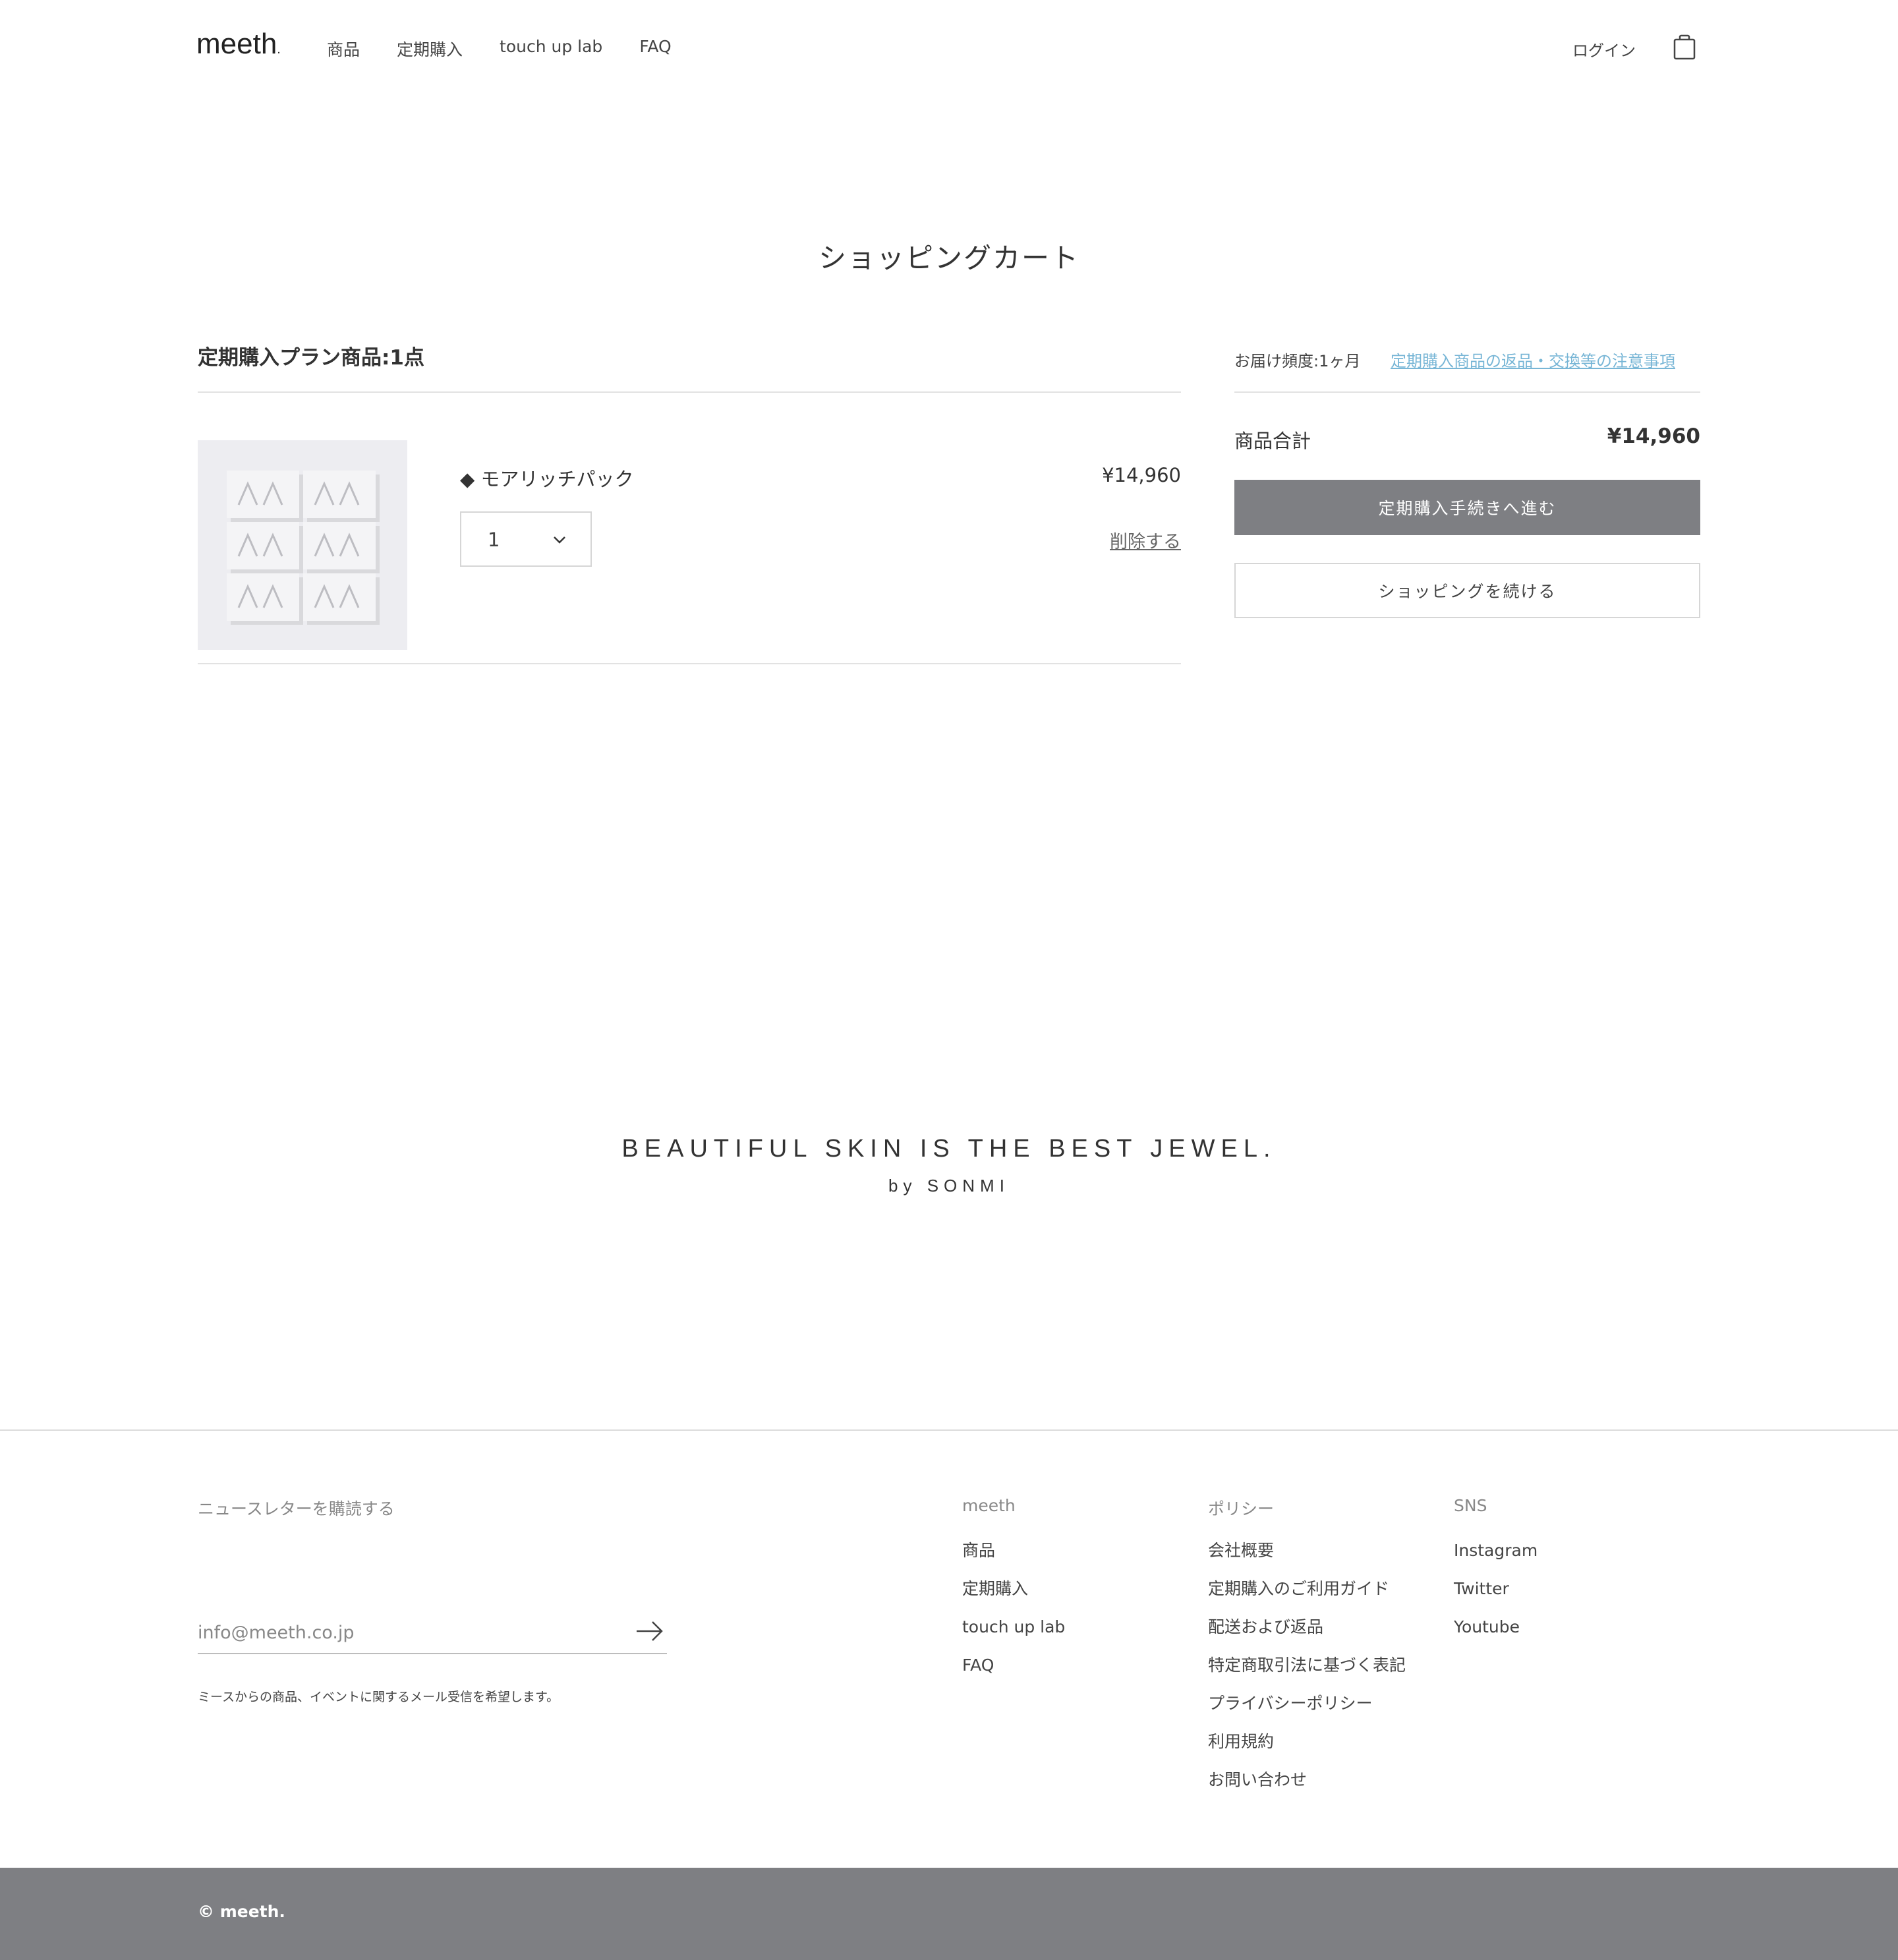 The width and height of the screenshot is (1898, 1960). Describe the element at coordinates (343, 49) in the screenshot. I see `nav-item-products: 商品` at that location.